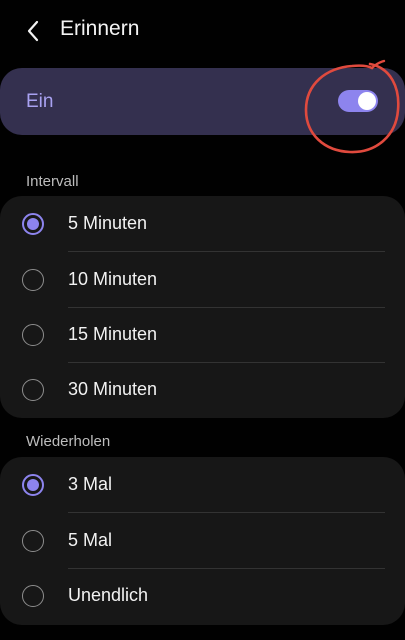 This screenshot has width=405, height=640. I want to click on interval-option-15-min: 15 Minuten, so click(202, 335).